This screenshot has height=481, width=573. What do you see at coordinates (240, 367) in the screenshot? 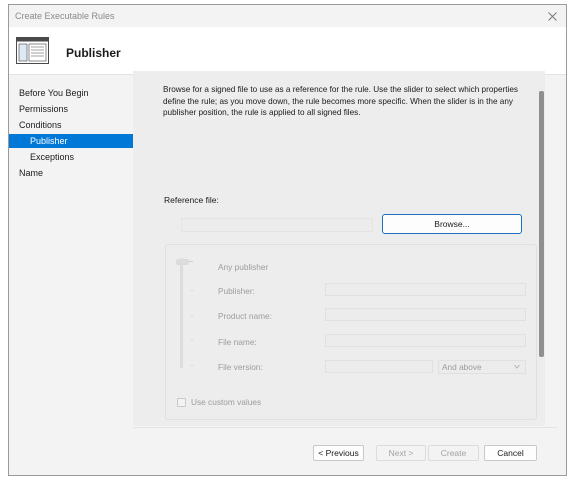
I see `file-version-field-label: File version:` at bounding box center [240, 367].